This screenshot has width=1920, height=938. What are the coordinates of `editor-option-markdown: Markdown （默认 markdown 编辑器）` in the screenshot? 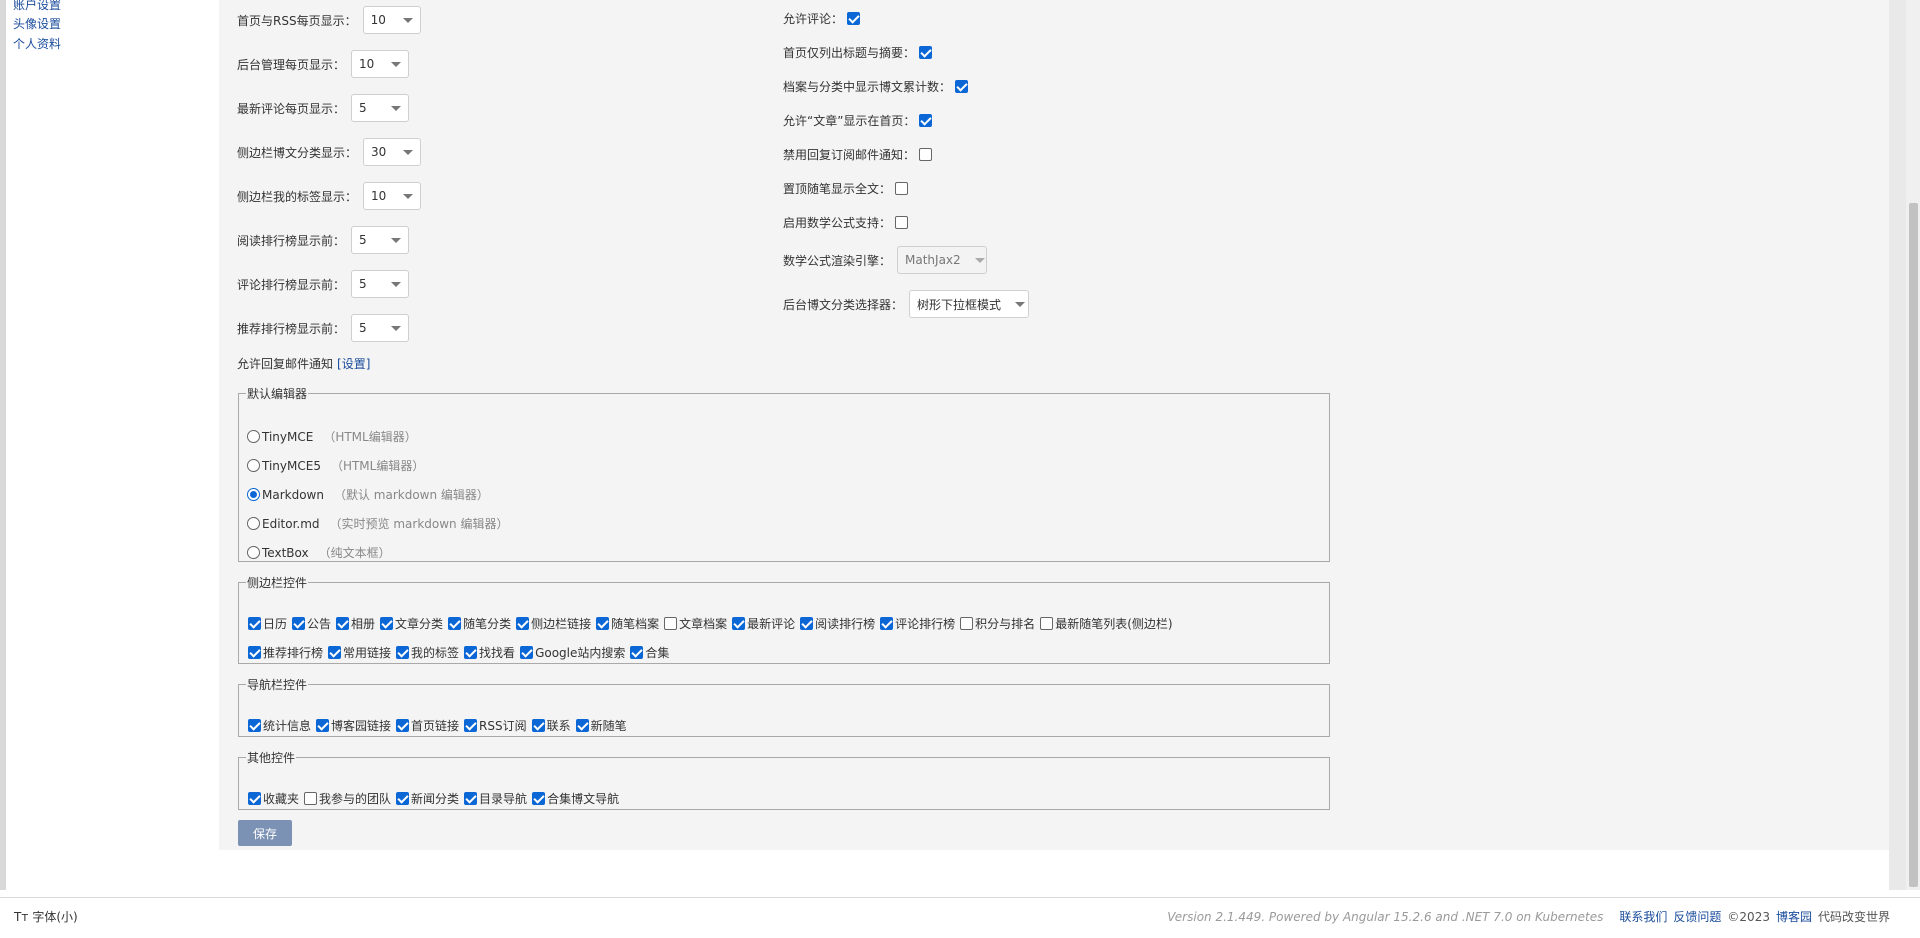 It's located at (368, 494).